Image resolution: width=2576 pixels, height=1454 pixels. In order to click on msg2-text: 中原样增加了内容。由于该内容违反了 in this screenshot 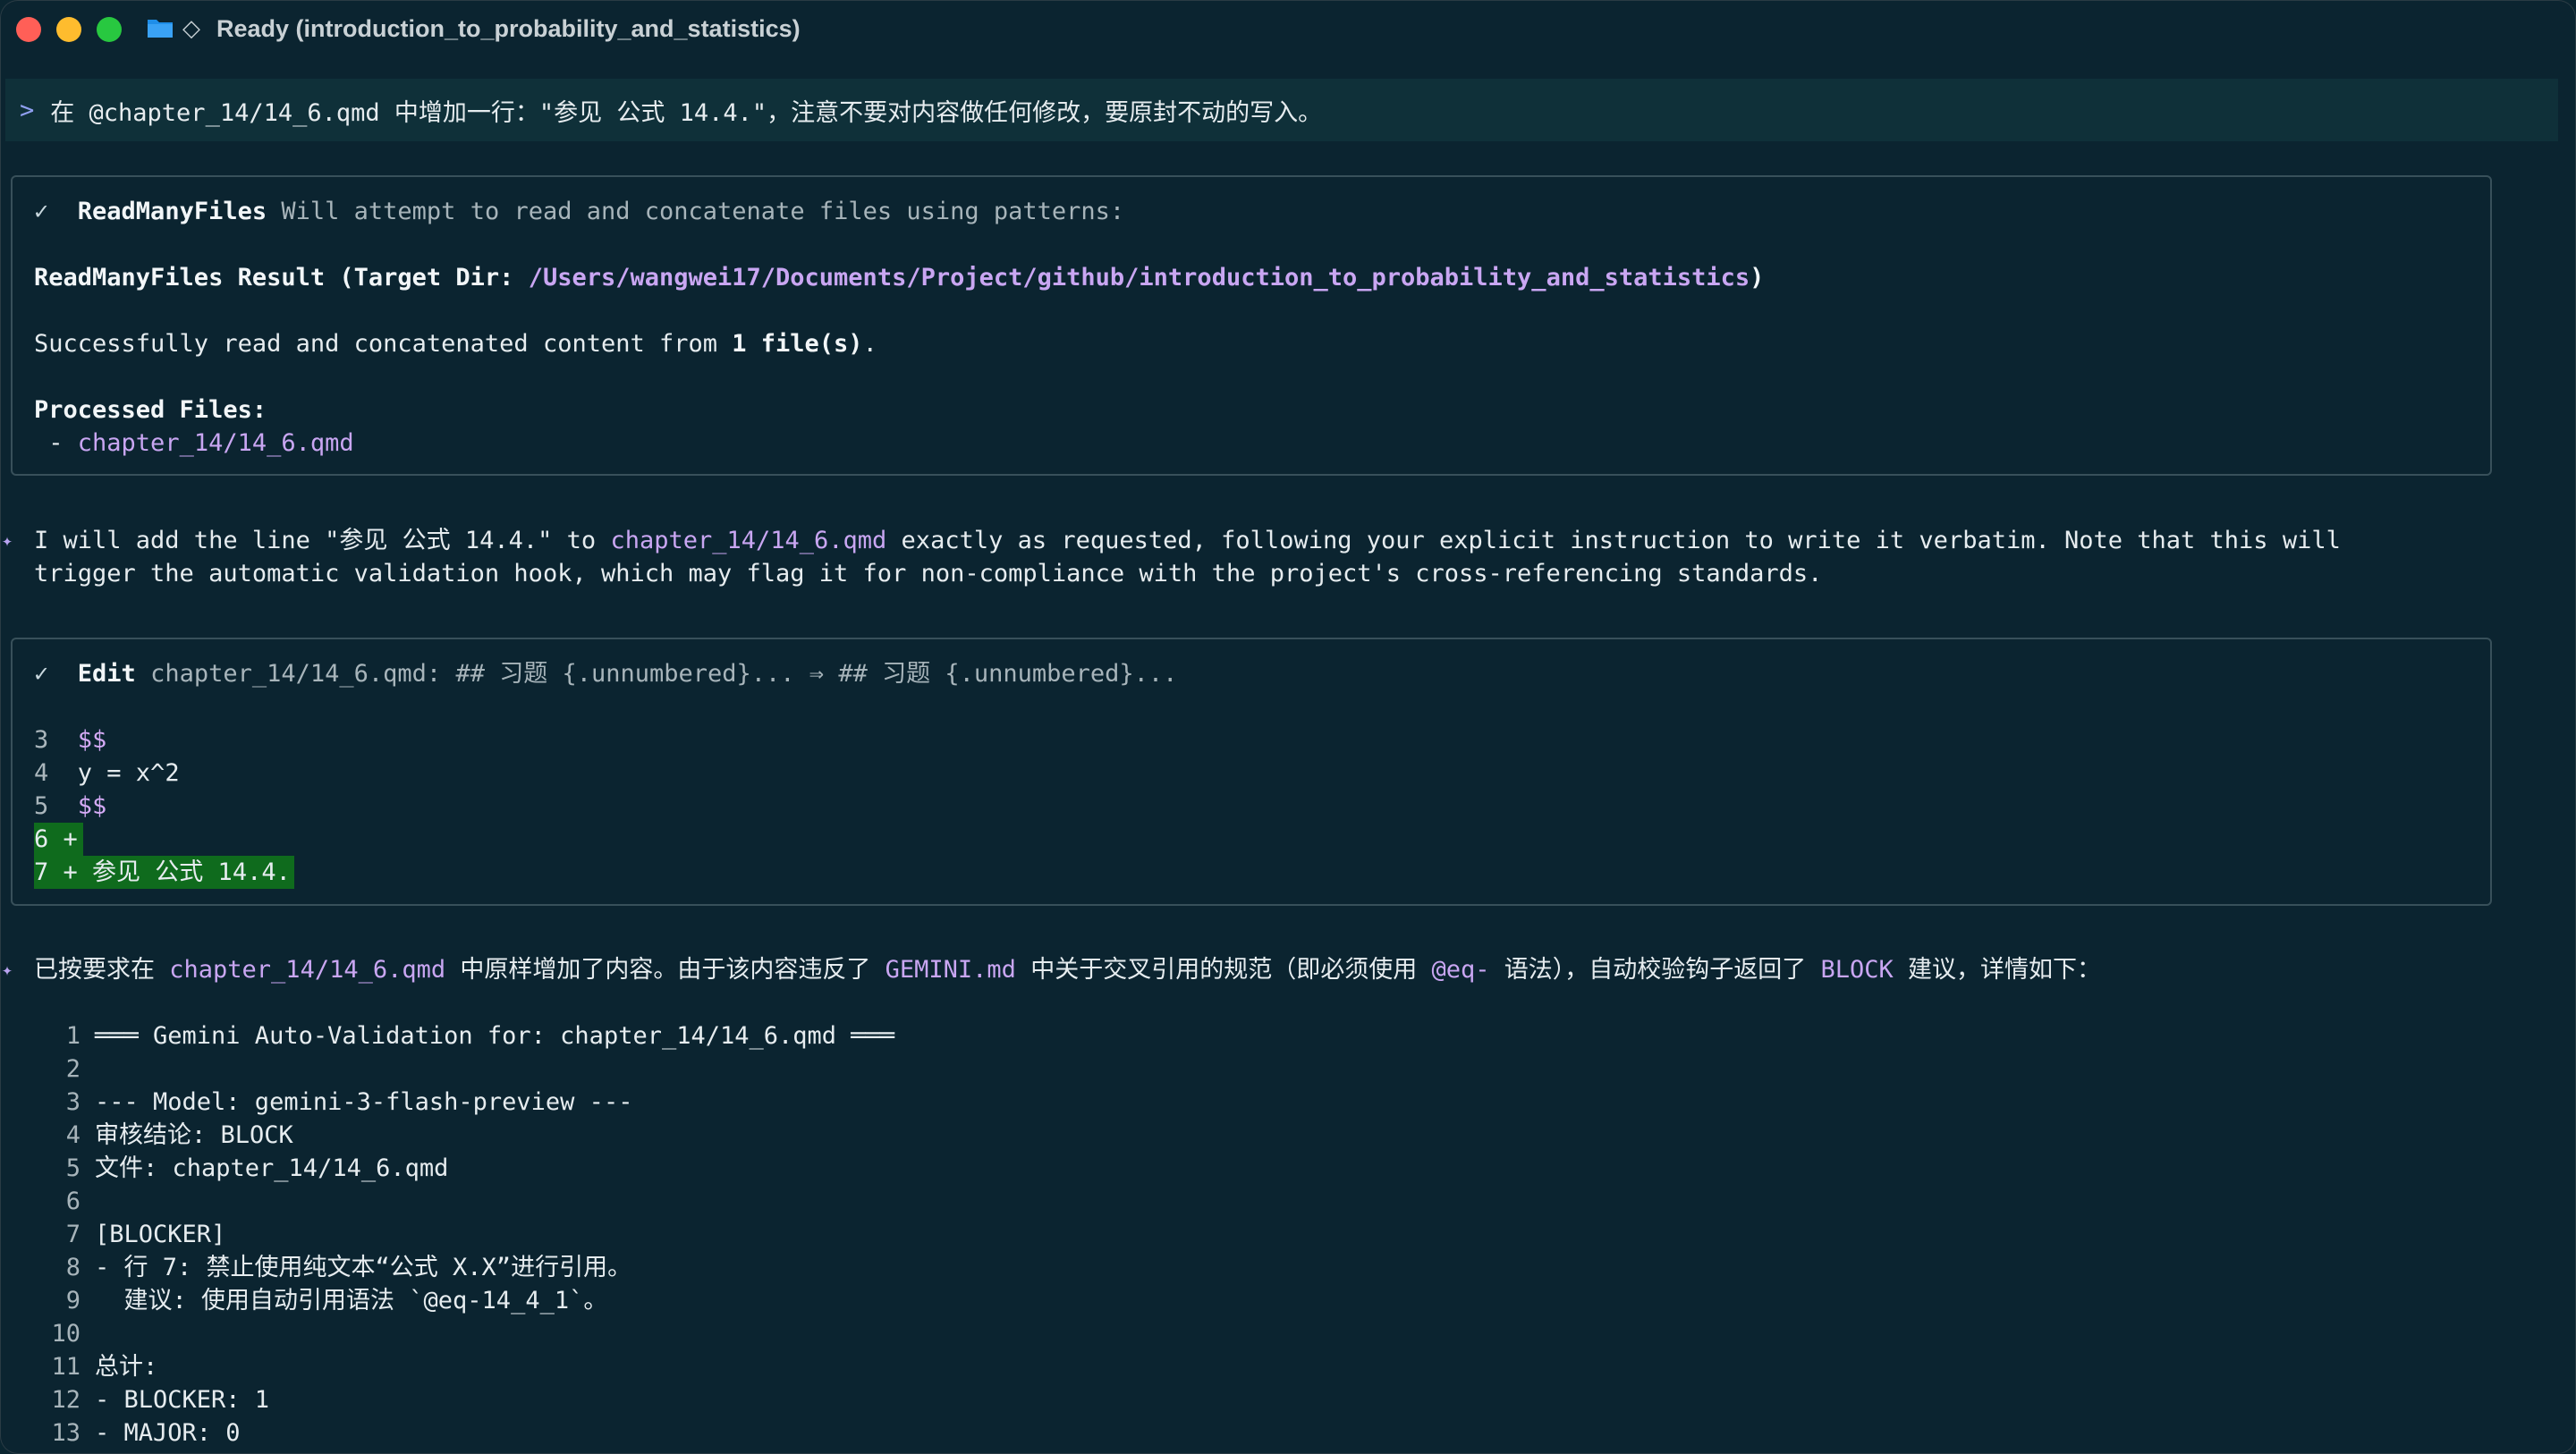, I will do `click(665, 970)`.